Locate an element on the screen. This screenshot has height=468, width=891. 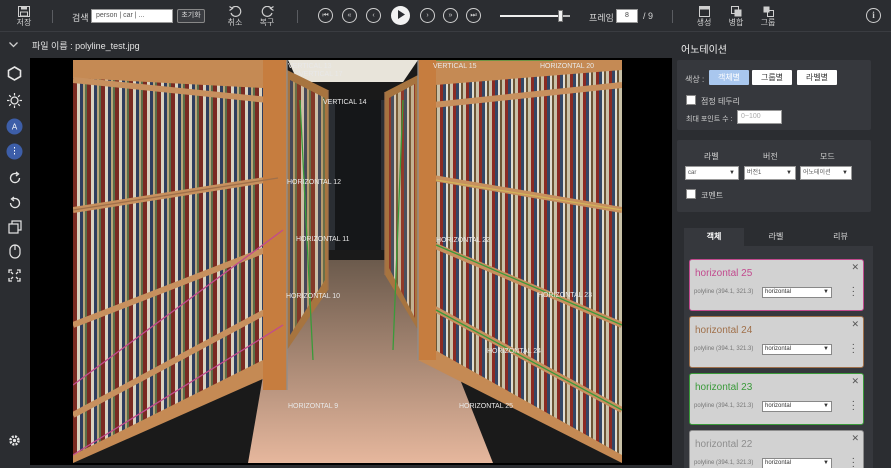
settings-button is located at coordinates (14, 441).